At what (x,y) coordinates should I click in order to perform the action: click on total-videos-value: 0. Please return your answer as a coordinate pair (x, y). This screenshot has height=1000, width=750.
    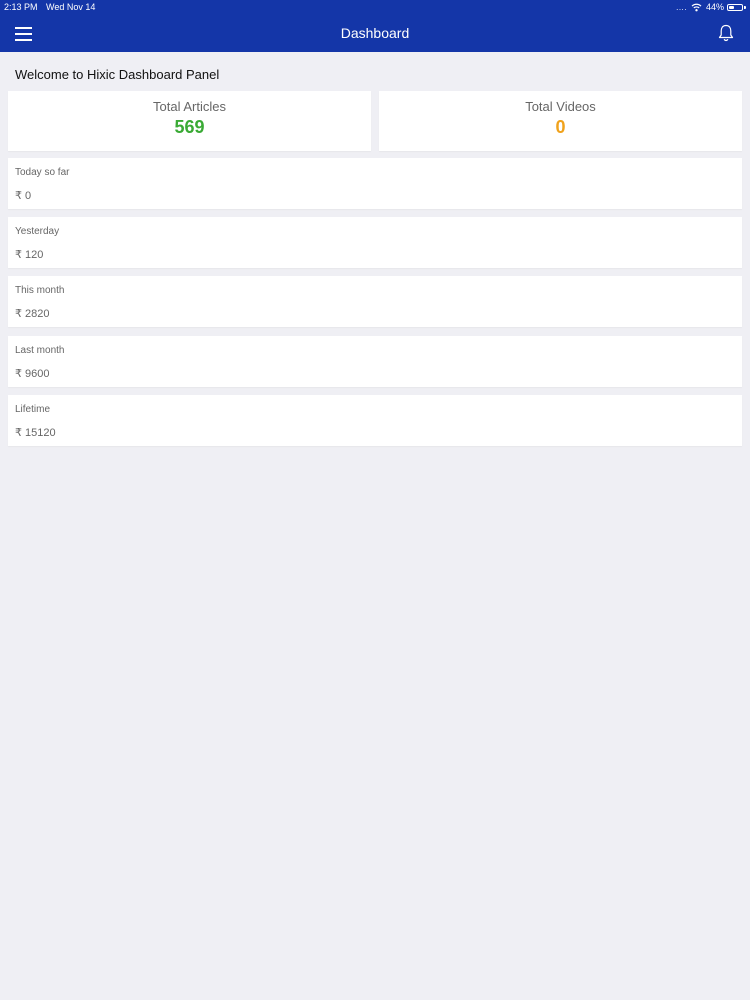
    Looking at the image, I should click on (560, 127).